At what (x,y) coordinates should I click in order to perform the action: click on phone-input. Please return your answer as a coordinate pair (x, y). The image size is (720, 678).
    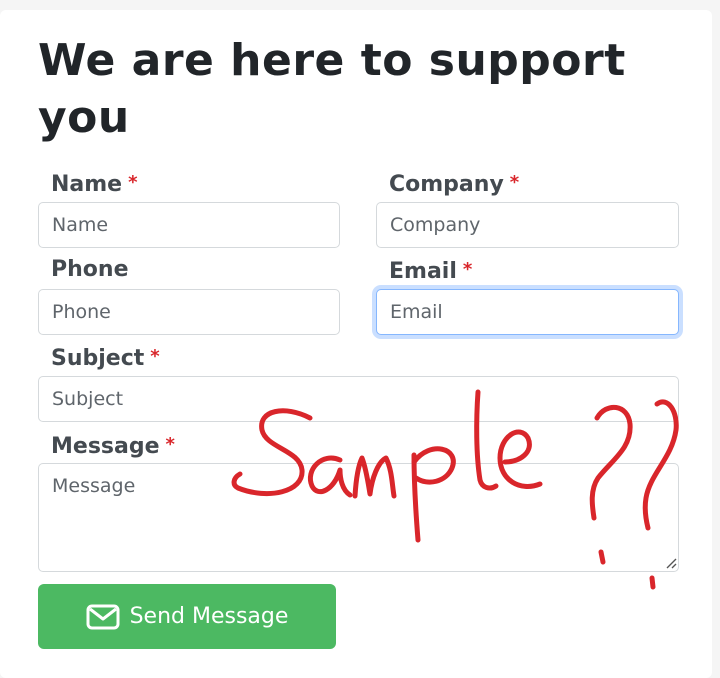
    Looking at the image, I should click on (189, 312).